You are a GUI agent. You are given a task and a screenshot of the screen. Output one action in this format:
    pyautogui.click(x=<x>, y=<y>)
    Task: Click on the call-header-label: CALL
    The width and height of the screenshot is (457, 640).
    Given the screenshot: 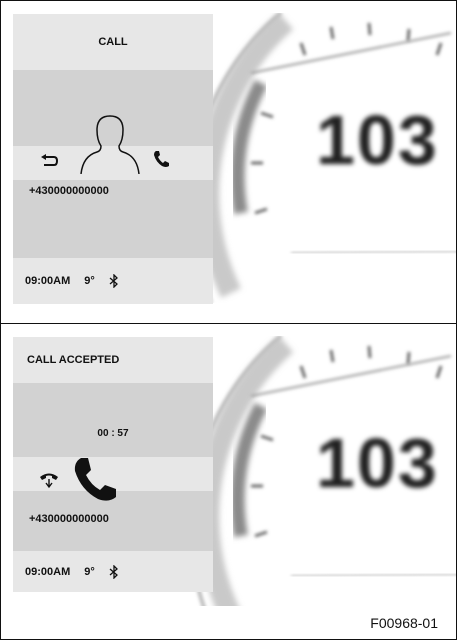 What is the action you would take?
    pyautogui.click(x=113, y=42)
    